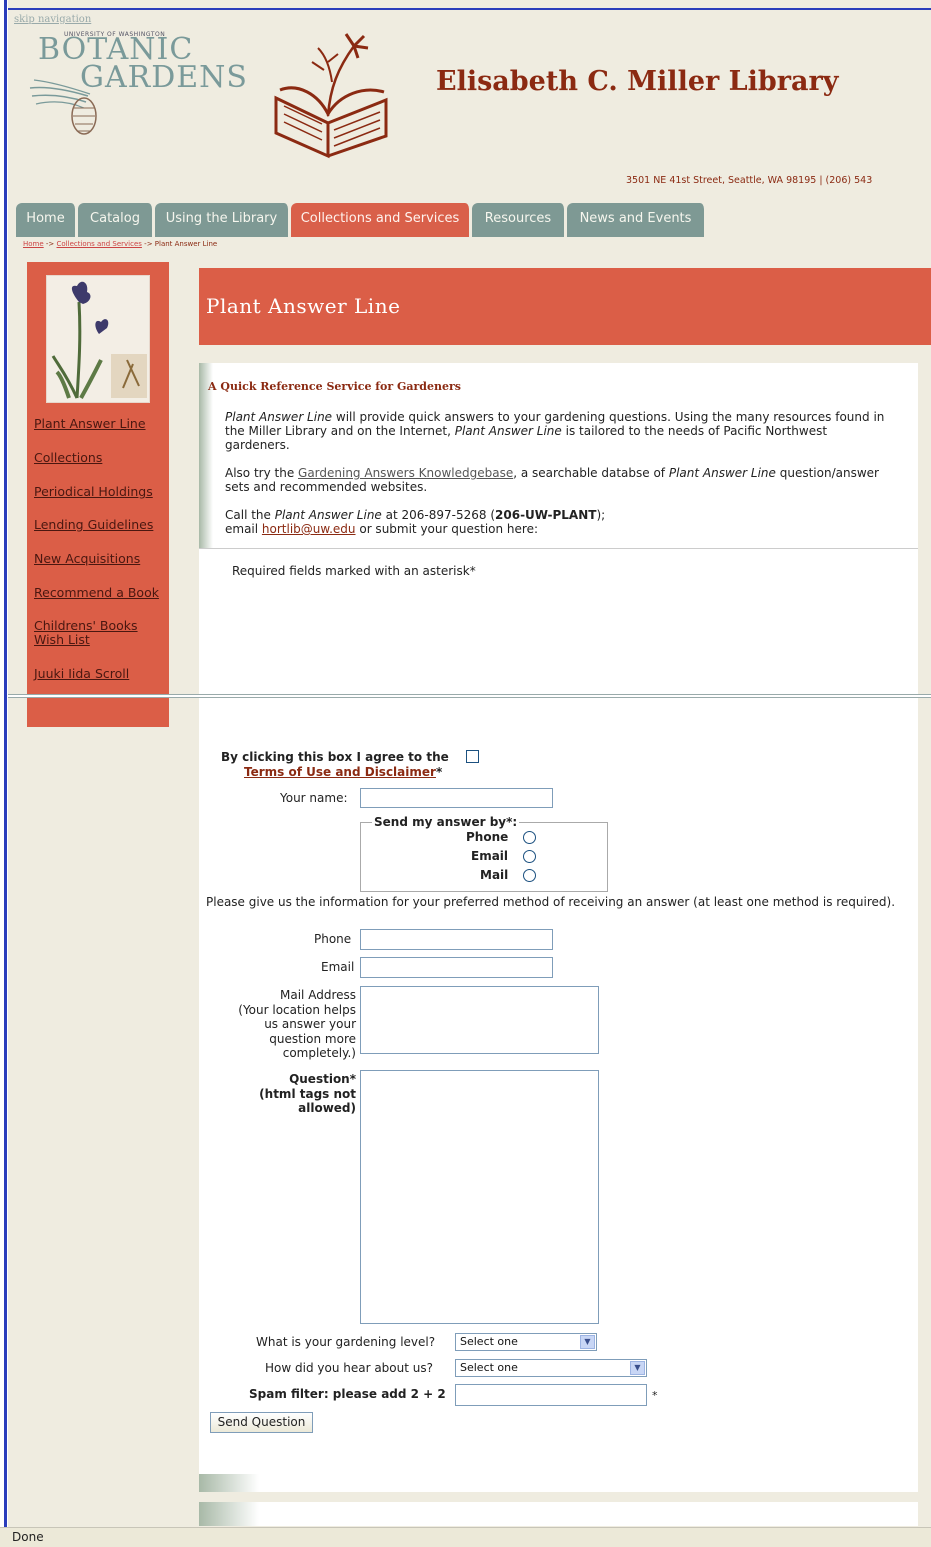  Describe the element at coordinates (636, 220) in the screenshot. I see `tab-news-and-events: News and Events` at that location.